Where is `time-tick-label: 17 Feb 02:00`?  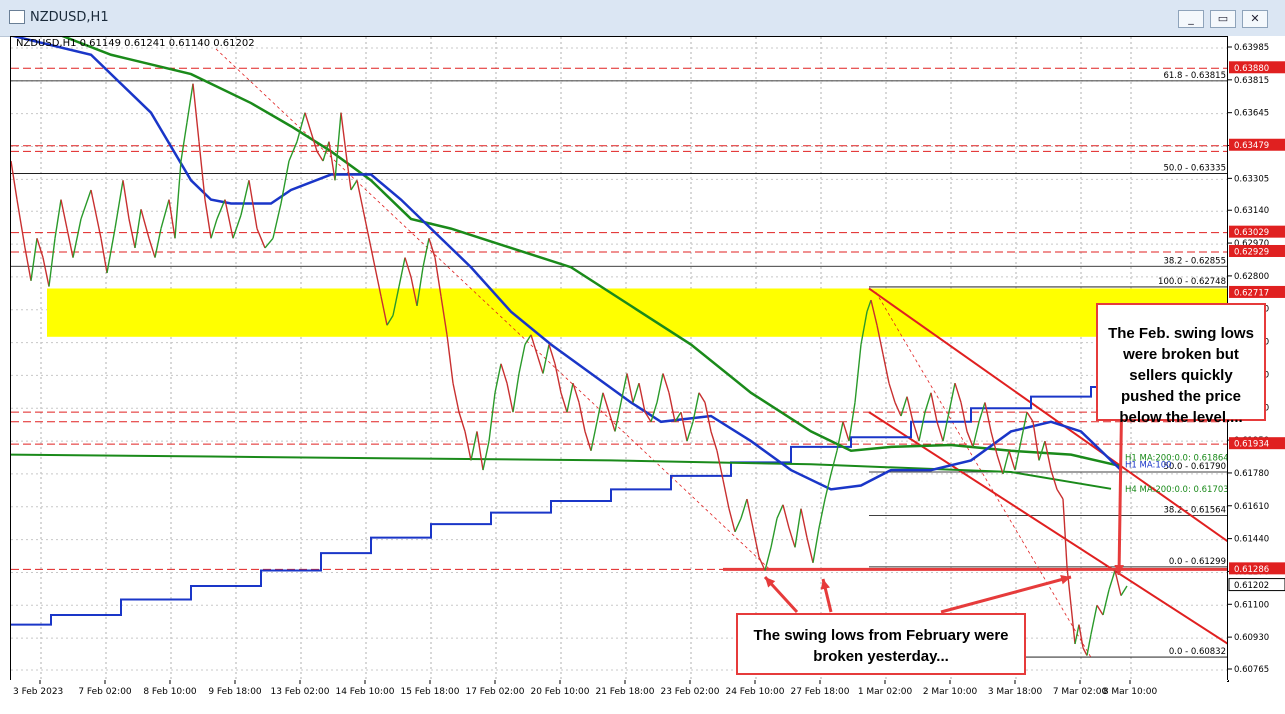
time-tick-label: 17 Feb 02:00 is located at coordinates (494, 692).